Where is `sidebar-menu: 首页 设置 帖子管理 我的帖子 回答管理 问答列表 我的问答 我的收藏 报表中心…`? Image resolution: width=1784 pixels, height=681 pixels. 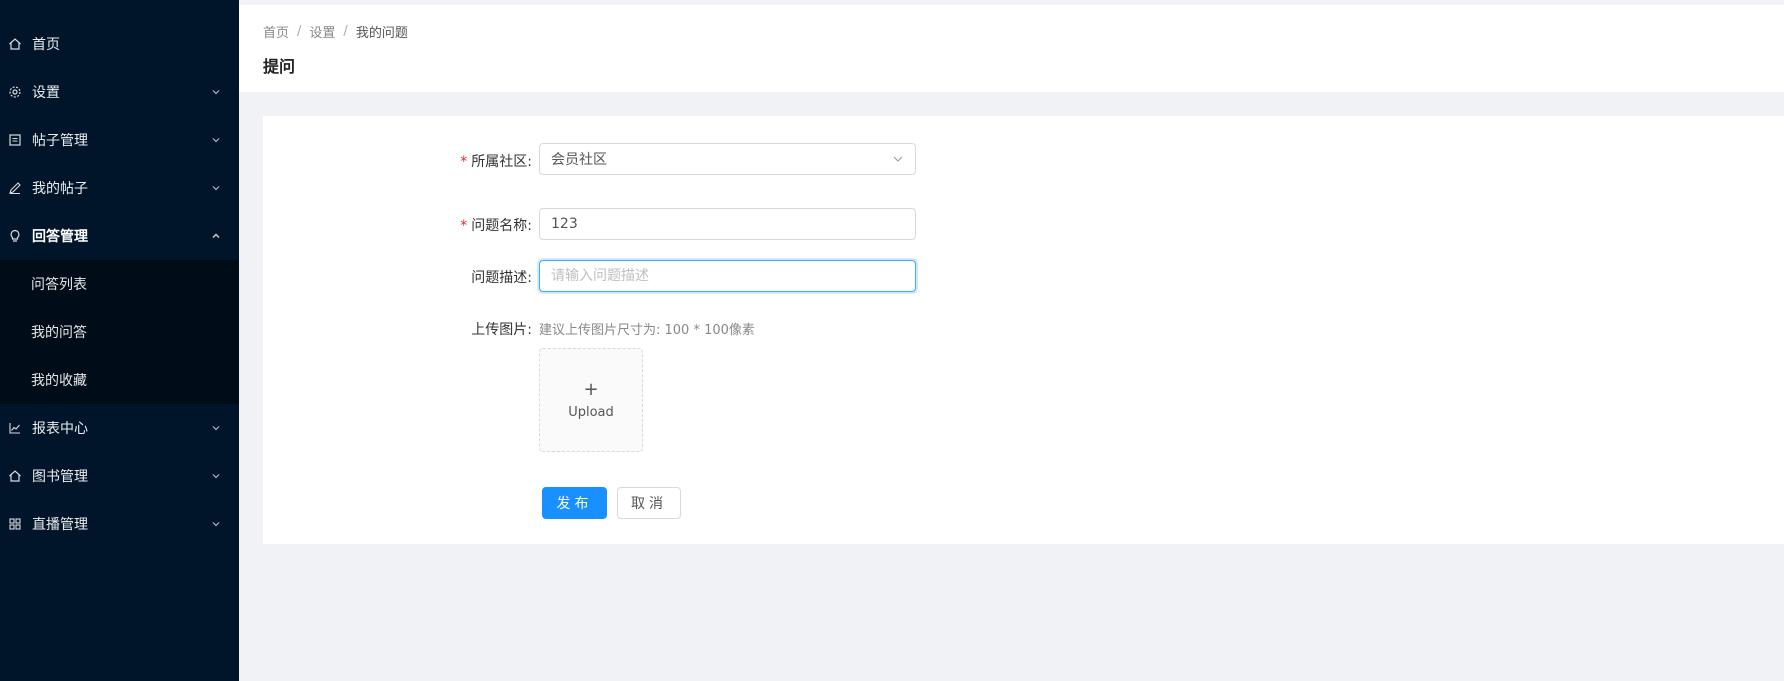 sidebar-menu: 首页 设置 帖子管理 我的帖子 回答管理 问答列表 我的问答 我的收藏 报表中心… is located at coordinates (119, 274).